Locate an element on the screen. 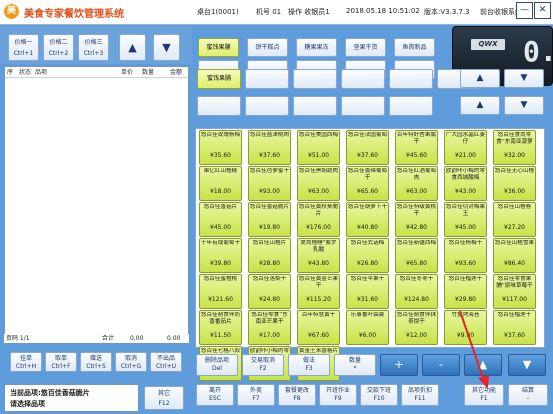 Image resolution: width=553 pixels, height=414 pixels. product-tile: 悠百佳黑胡蔬肉 ¥63.00 is located at coordinates (318, 183).